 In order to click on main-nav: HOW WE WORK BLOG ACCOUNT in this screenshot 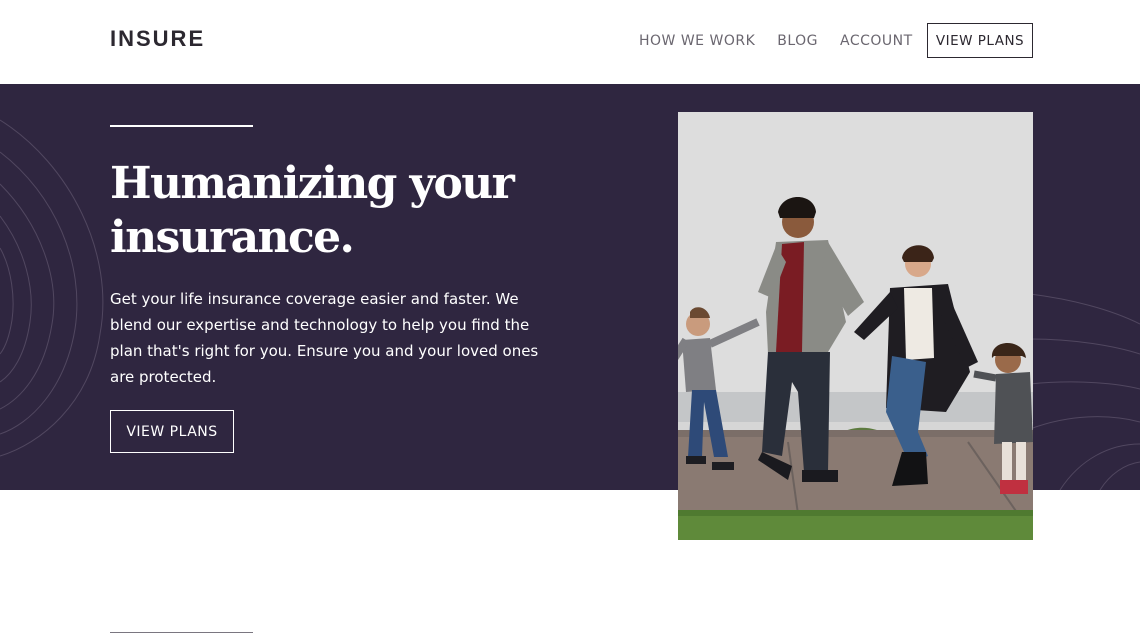, I will do `click(787, 41)`.